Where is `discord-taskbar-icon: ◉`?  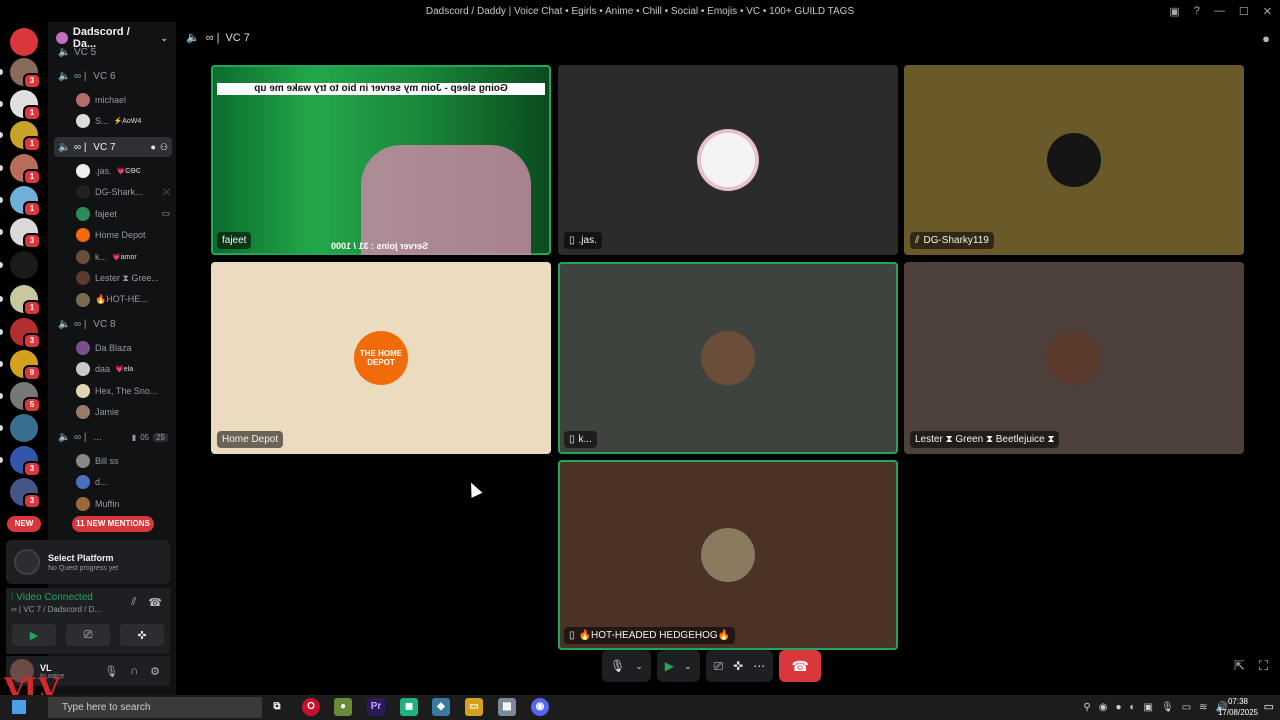 discord-taskbar-icon: ◉ is located at coordinates (540, 707).